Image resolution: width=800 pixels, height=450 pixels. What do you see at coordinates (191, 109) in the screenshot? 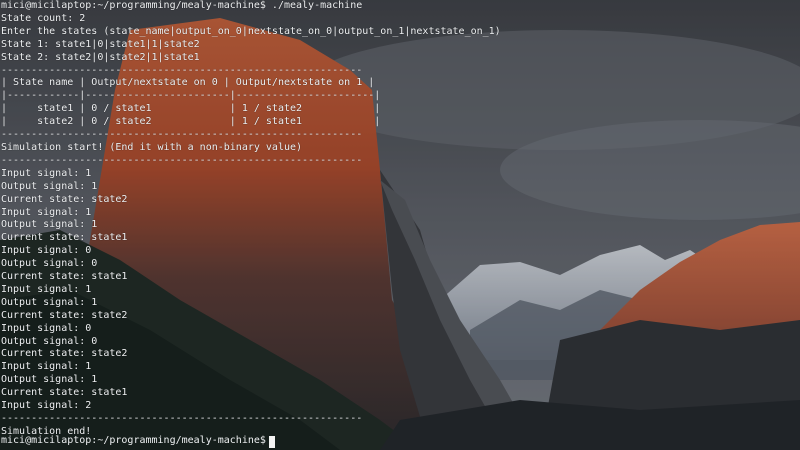
I see `terminal-line: | state1 | 0 / state1 | 1 / state2 |` at bounding box center [191, 109].